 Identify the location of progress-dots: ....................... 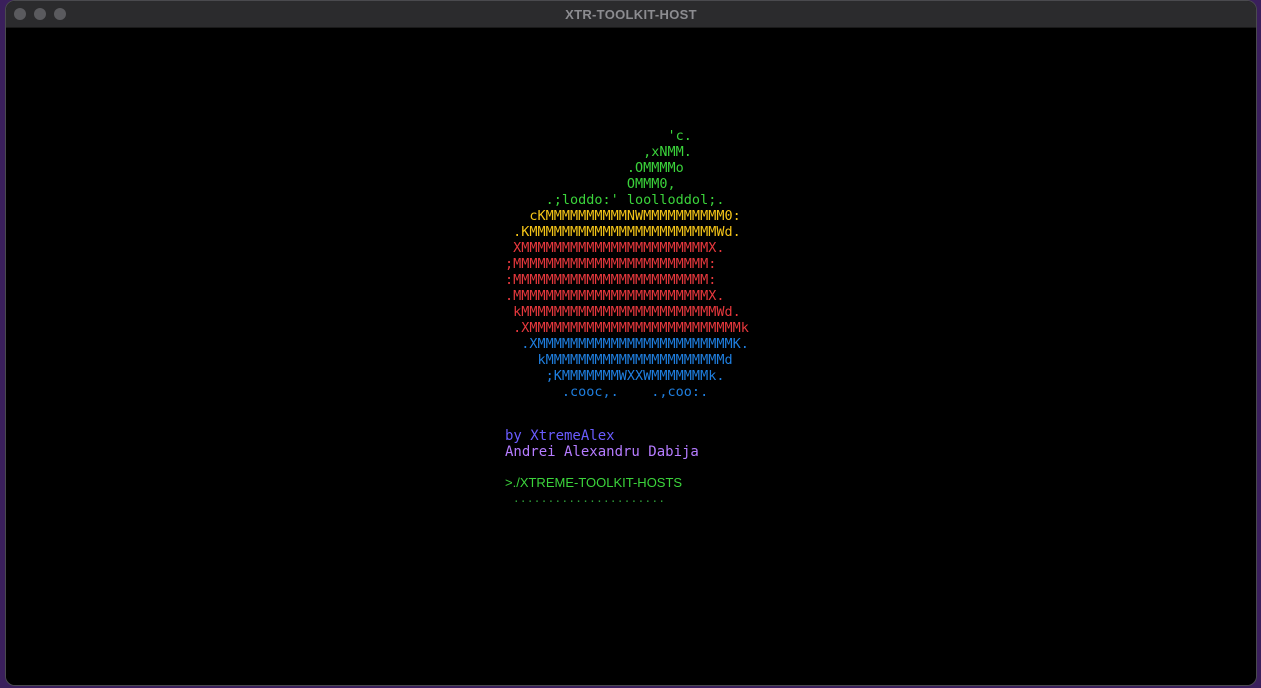
(589, 498).